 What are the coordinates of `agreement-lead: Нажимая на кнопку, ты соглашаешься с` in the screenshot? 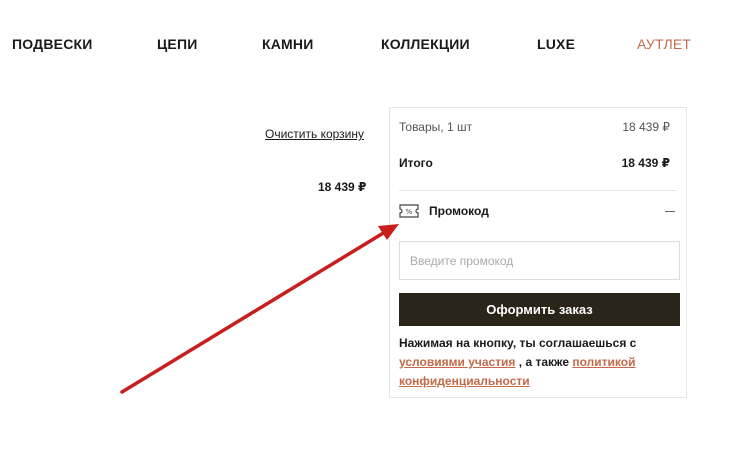 It's located at (518, 343).